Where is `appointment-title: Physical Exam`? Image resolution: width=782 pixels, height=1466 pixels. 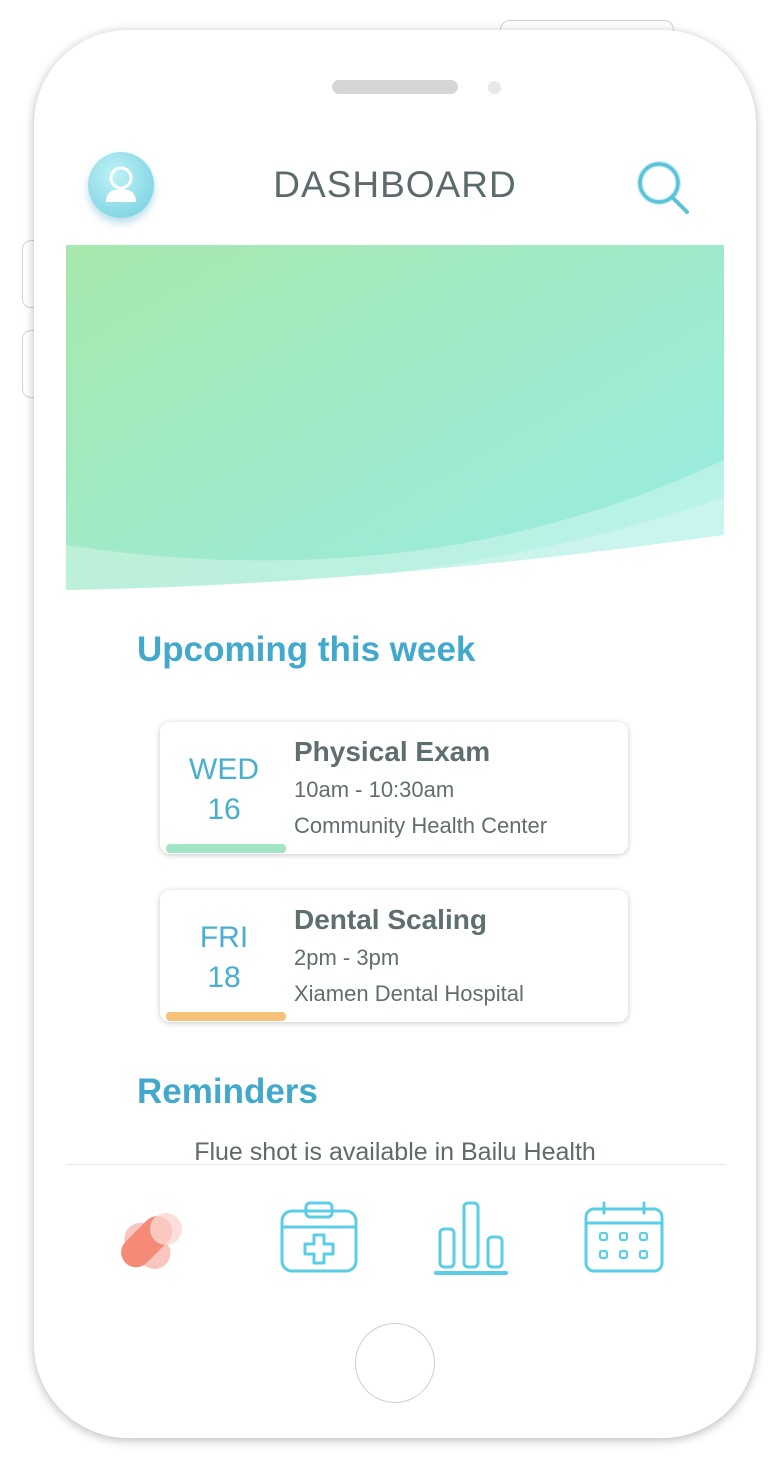
appointment-title: Physical Exam is located at coordinates (392, 751).